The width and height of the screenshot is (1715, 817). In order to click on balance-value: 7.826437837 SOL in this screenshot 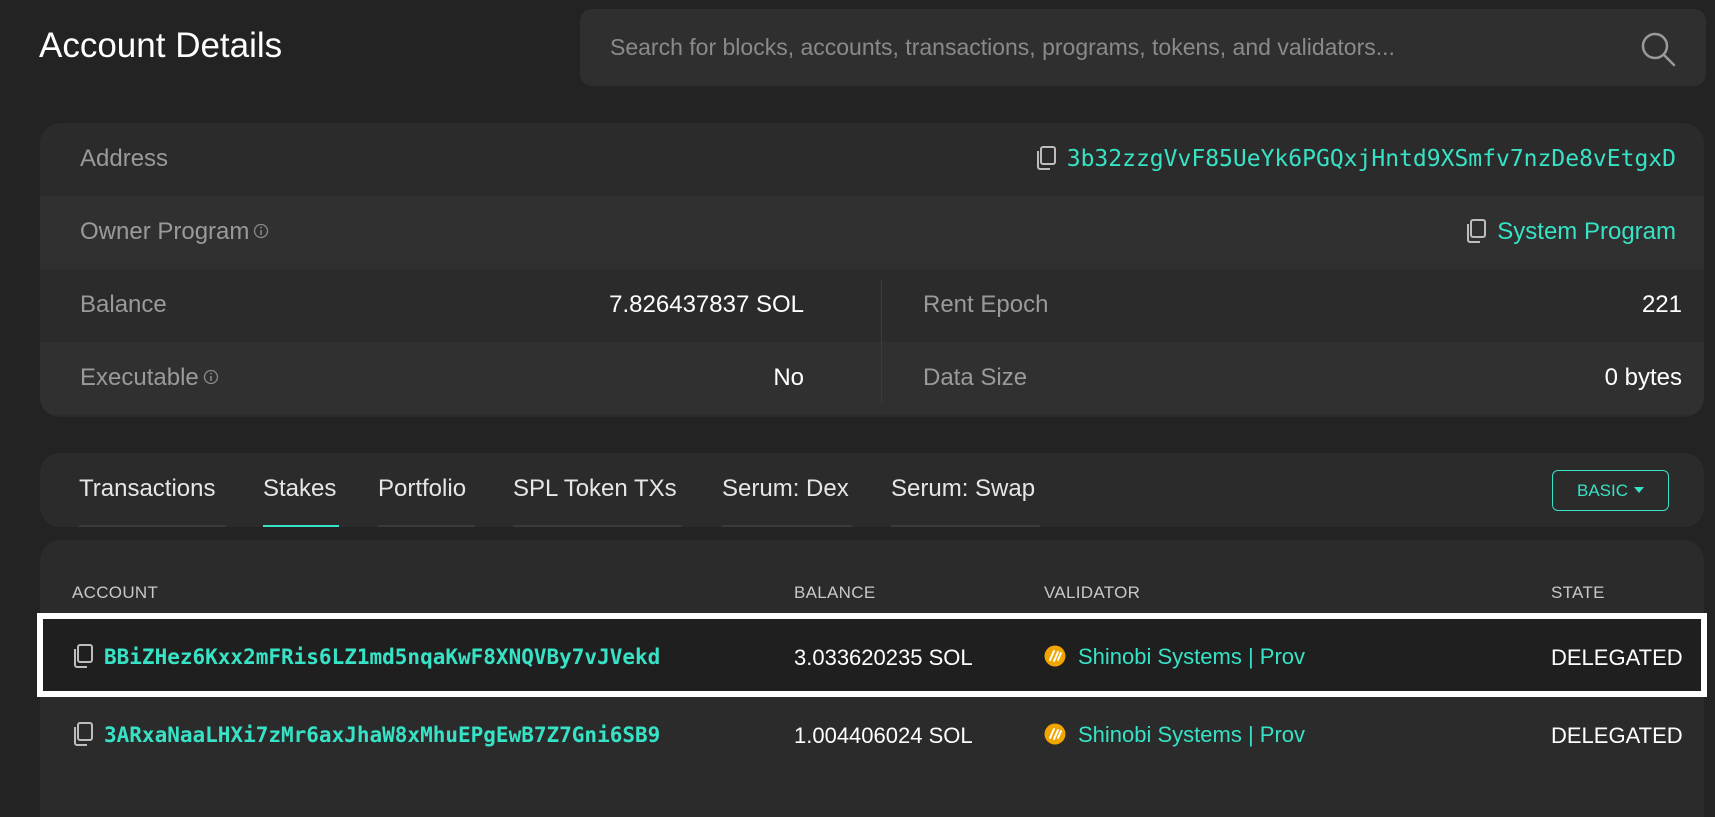, I will do `click(706, 304)`.